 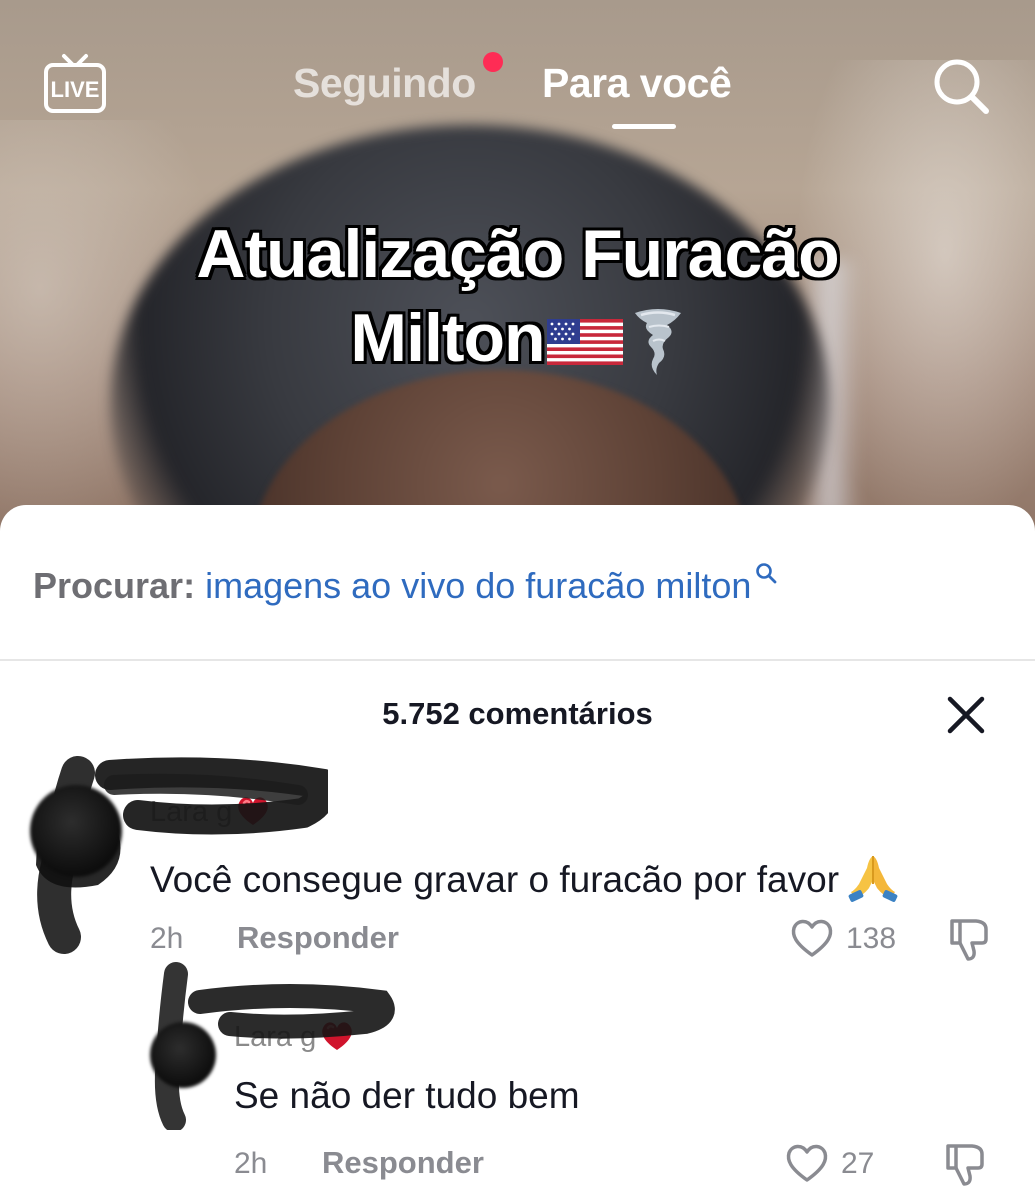 I want to click on comment-text: Se não der tudo bem, so click(x=407, y=1095).